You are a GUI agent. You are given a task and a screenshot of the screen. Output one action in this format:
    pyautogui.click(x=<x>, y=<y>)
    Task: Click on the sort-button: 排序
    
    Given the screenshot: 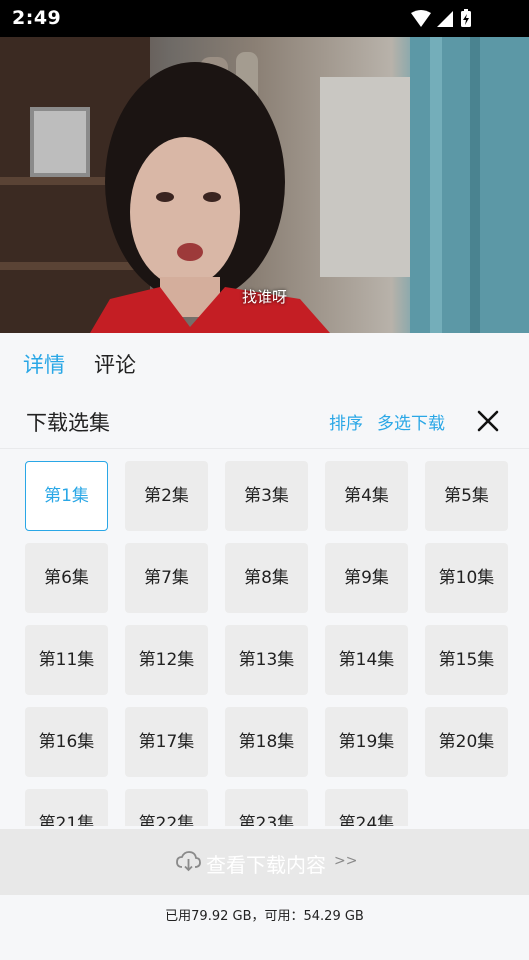 What is the action you would take?
    pyautogui.click(x=346, y=421)
    